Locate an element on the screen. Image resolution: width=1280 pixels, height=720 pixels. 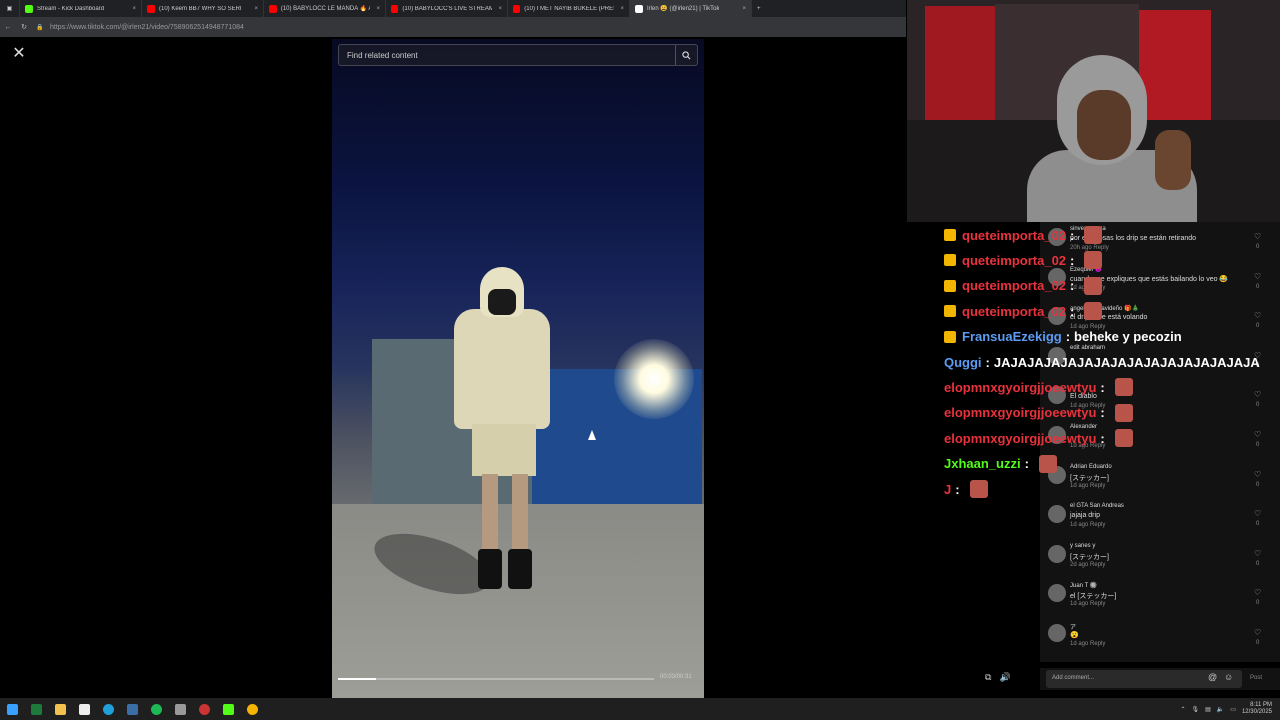
tab-actions-icon: ▣ is located at coordinates (10, 8).